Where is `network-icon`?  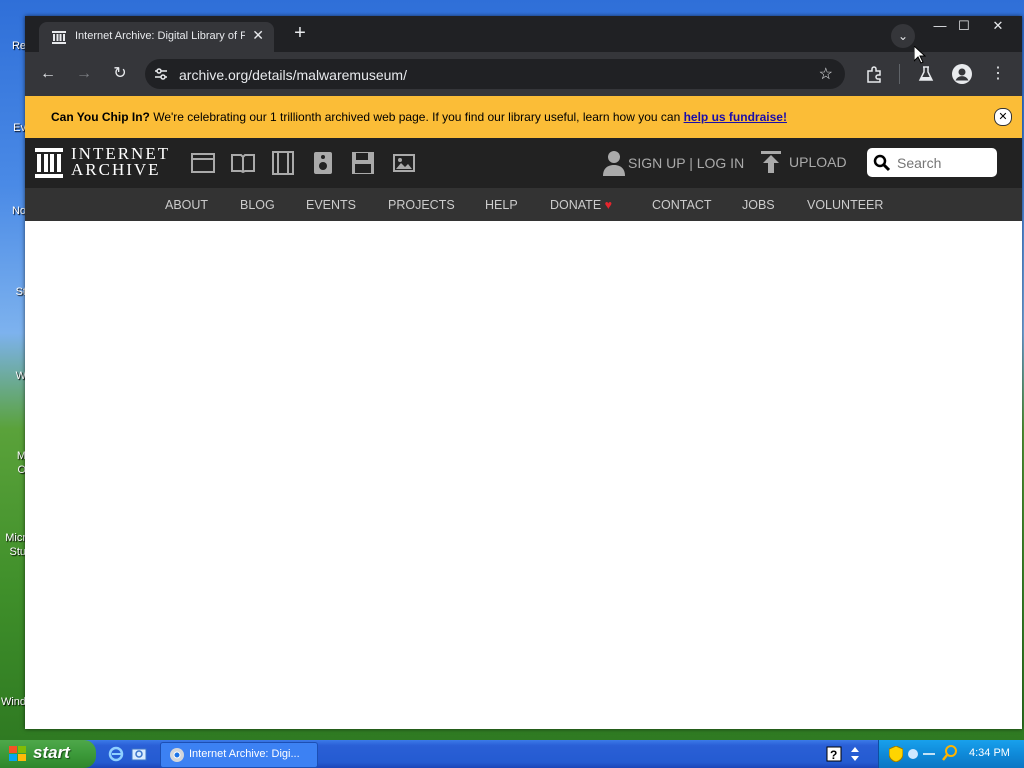
network-icon is located at coordinates (913, 754).